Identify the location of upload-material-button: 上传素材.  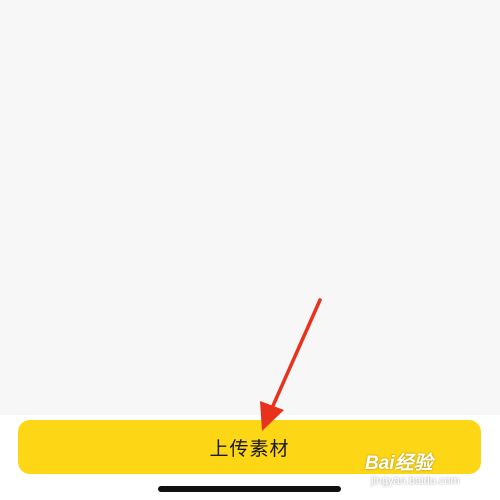
(249, 447).